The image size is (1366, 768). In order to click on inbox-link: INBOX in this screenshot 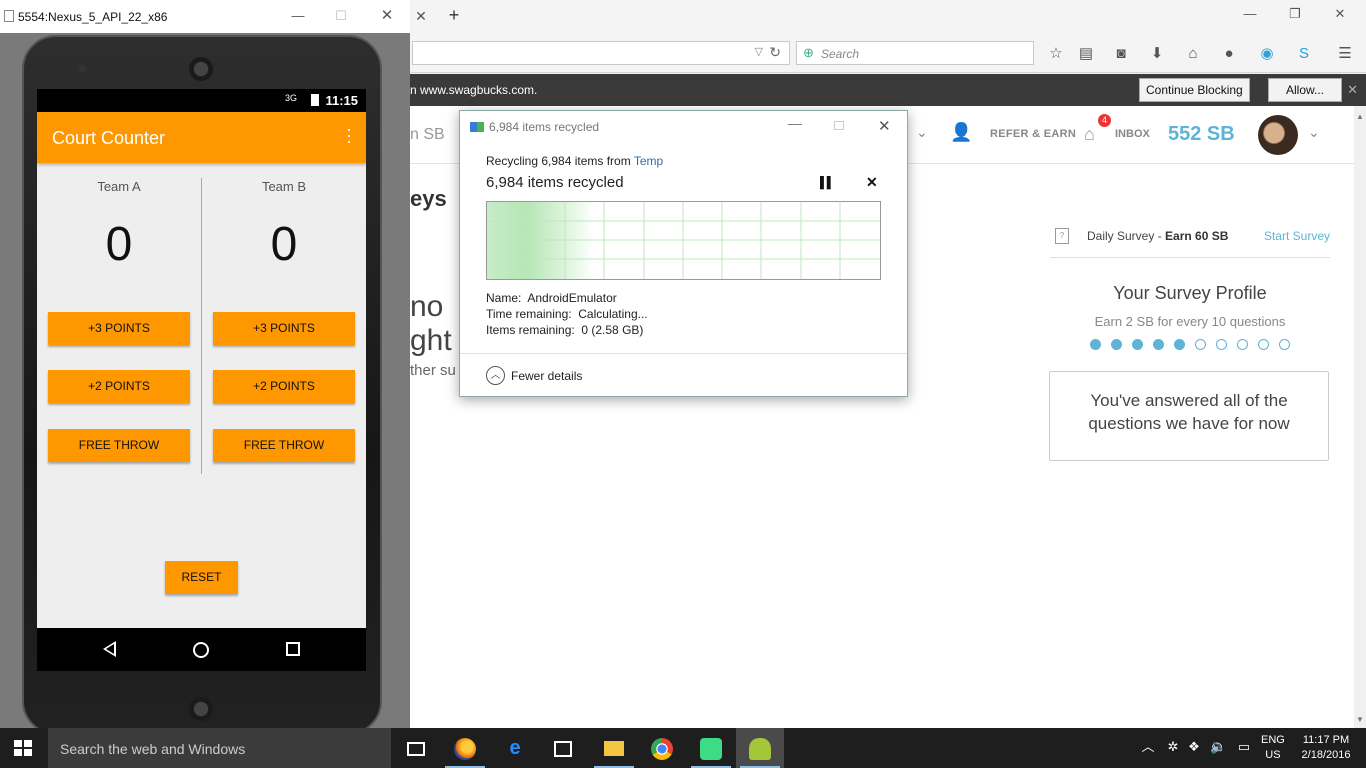, I will do `click(1132, 134)`.